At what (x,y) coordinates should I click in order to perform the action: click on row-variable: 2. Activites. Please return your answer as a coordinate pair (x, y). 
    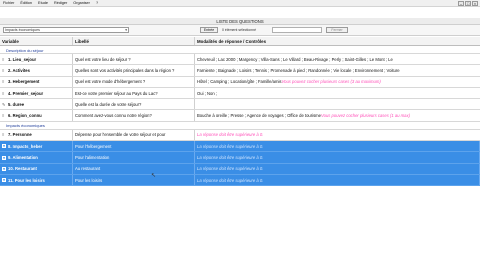
    Looking at the image, I should click on (19, 70).